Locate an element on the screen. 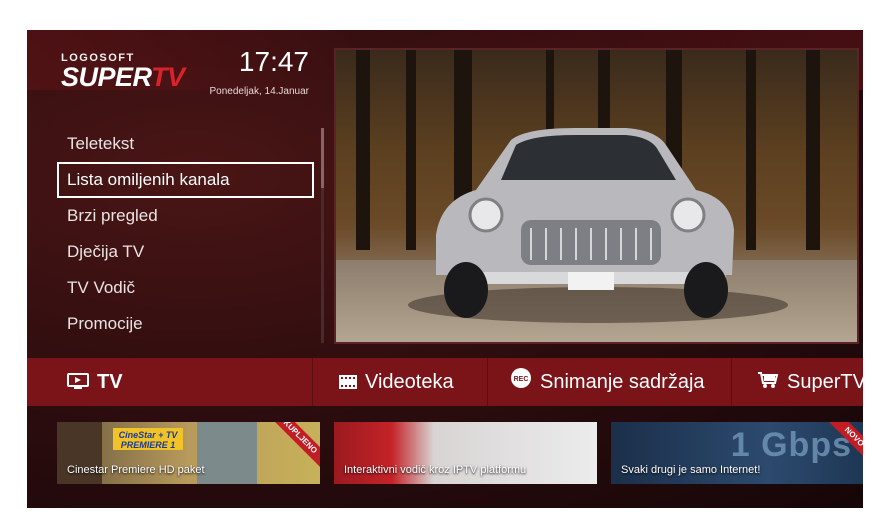 The image size is (875, 520). gbps-overlay: 1 Gbps is located at coordinates (791, 445).